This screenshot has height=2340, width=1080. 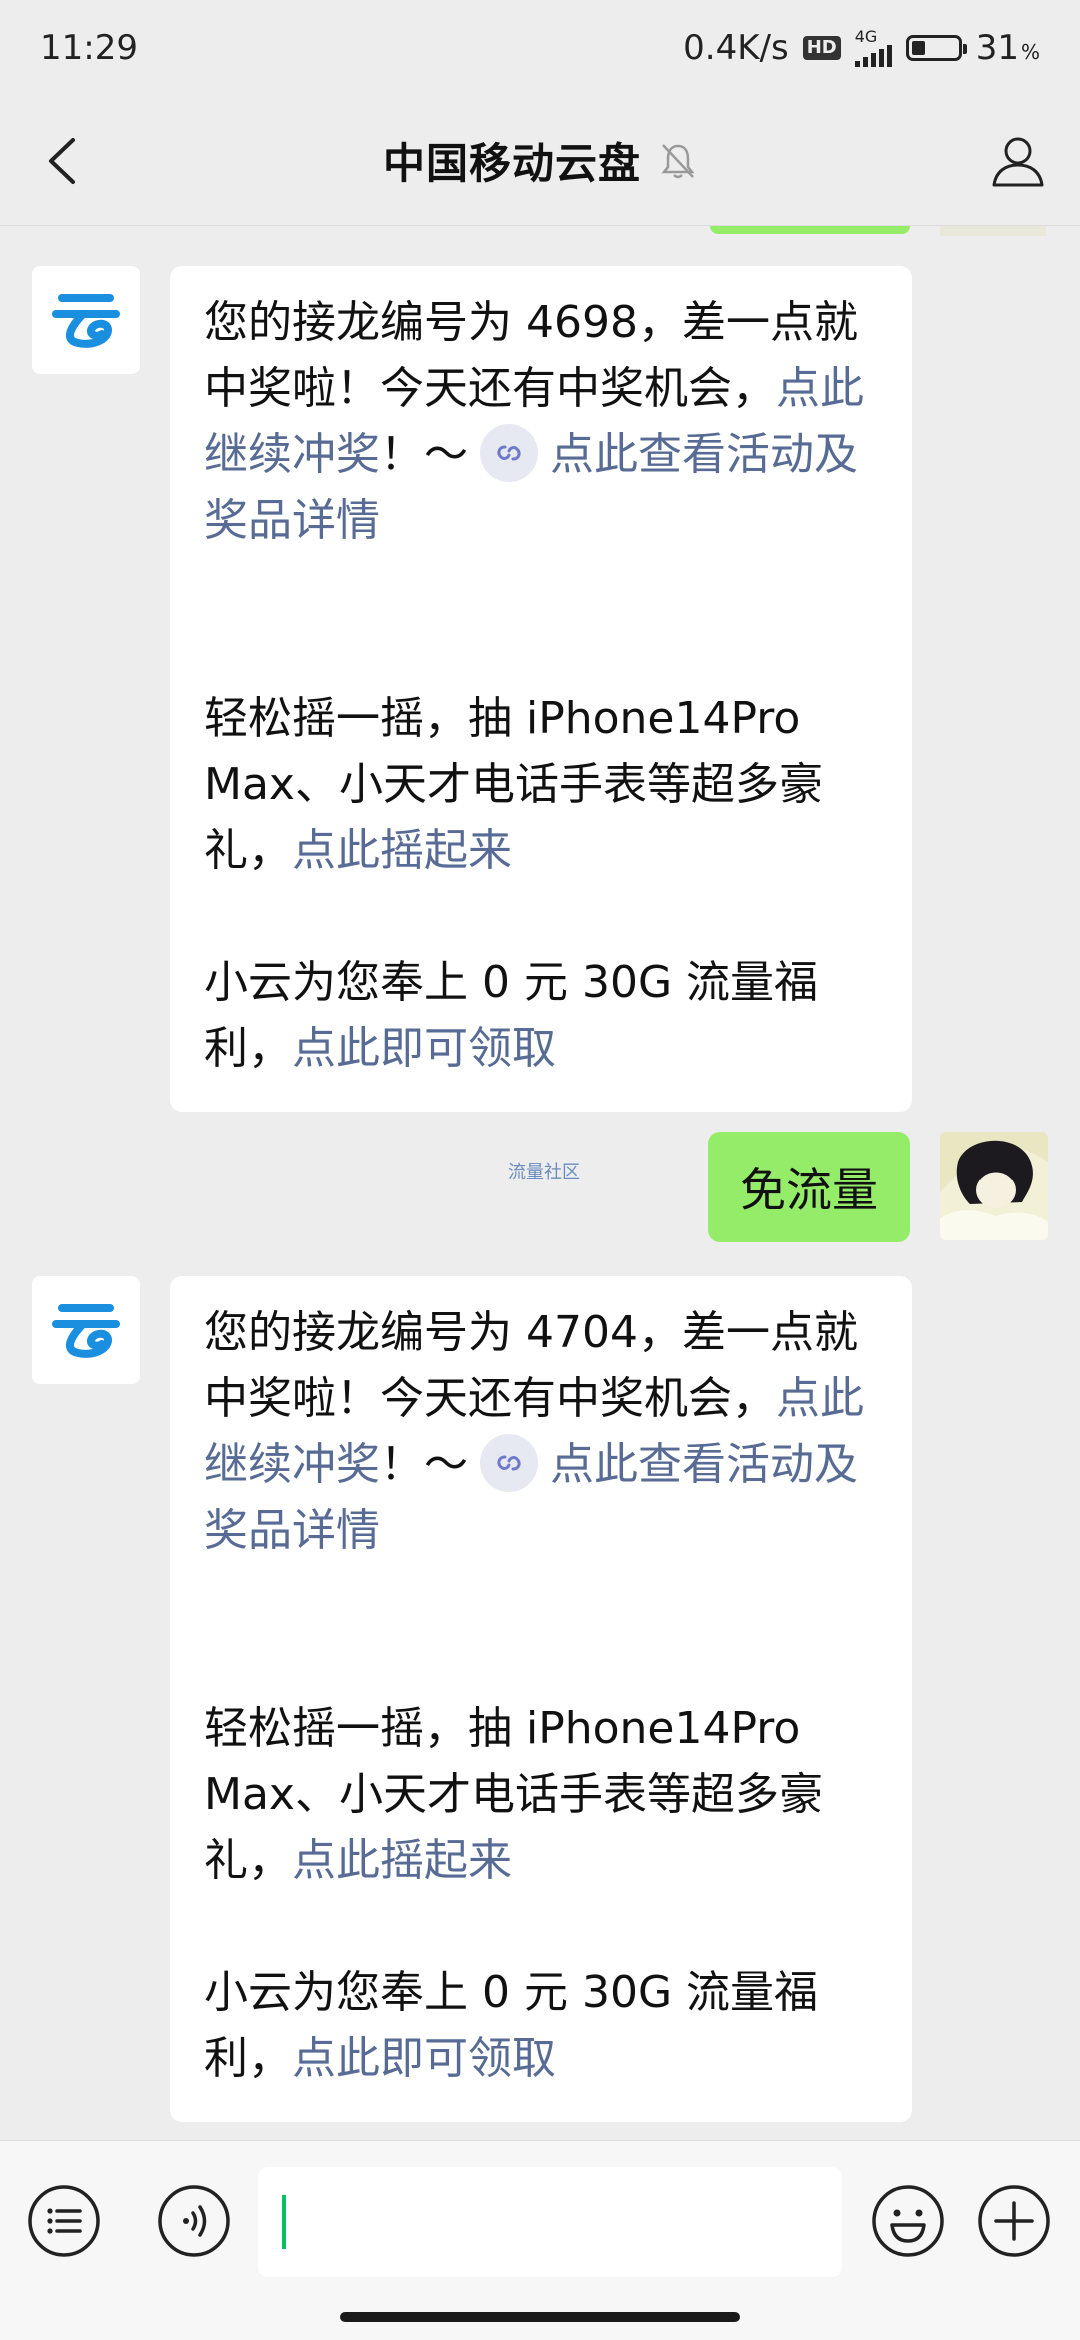 I want to click on plus-icon, so click(x=1014, y=2221).